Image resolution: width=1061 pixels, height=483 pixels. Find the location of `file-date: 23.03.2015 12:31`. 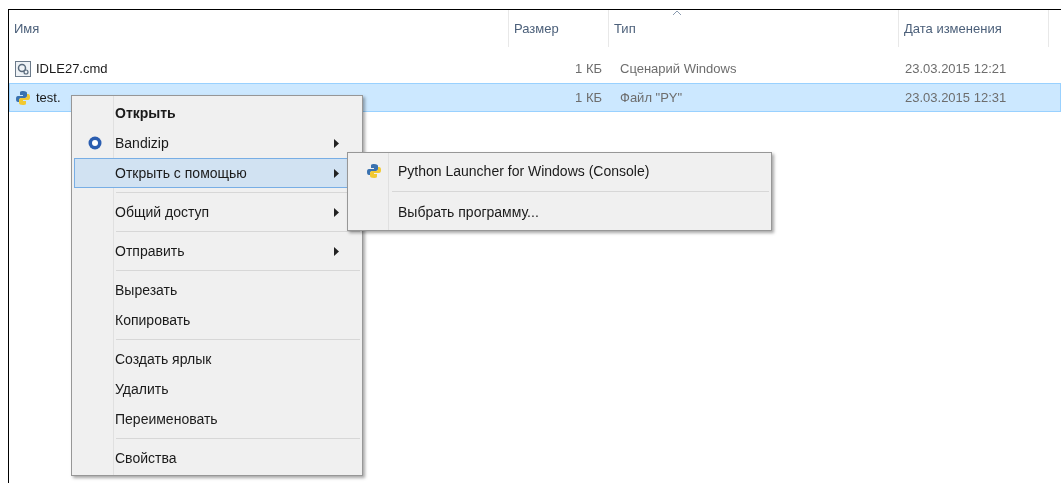

file-date: 23.03.2015 12:31 is located at coordinates (956, 97).